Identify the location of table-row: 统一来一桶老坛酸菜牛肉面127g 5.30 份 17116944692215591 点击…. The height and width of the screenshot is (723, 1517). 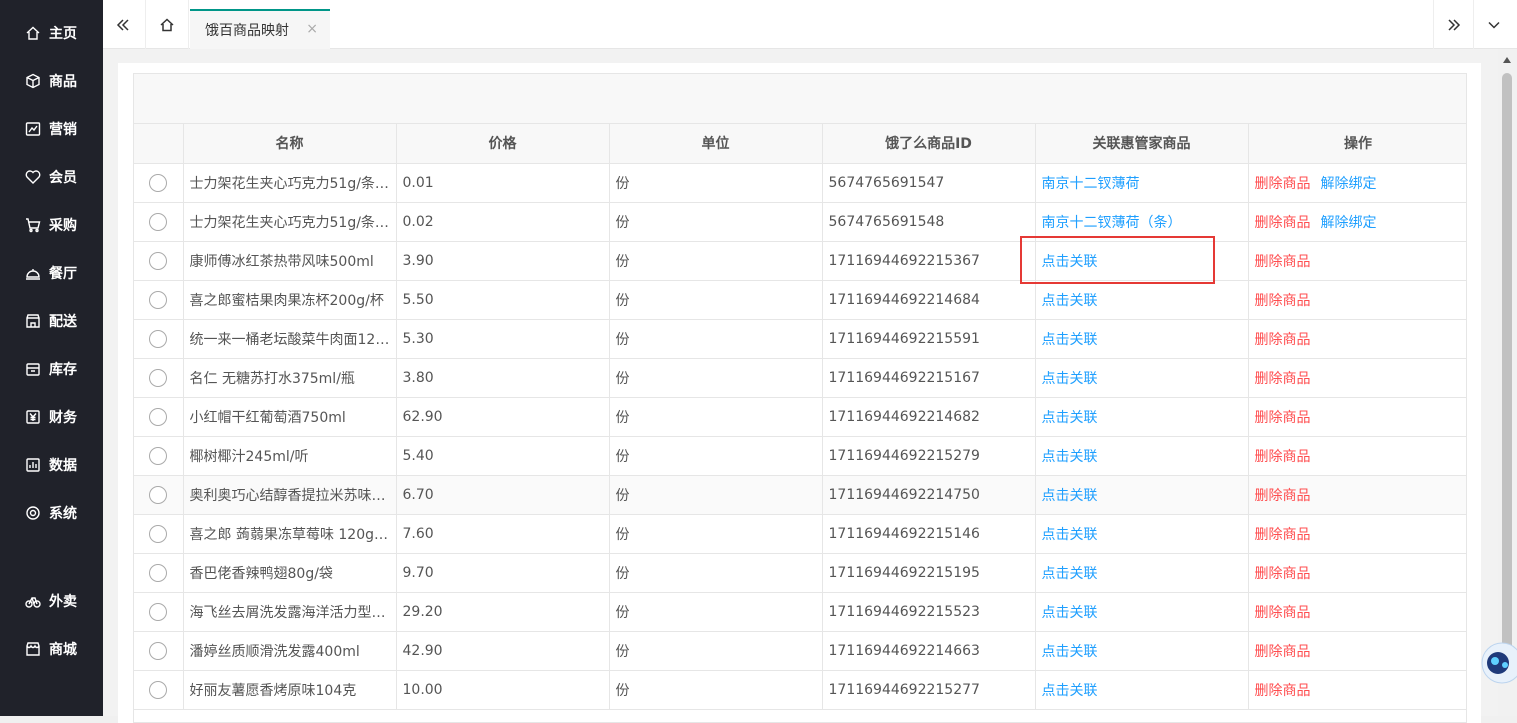
(800, 339).